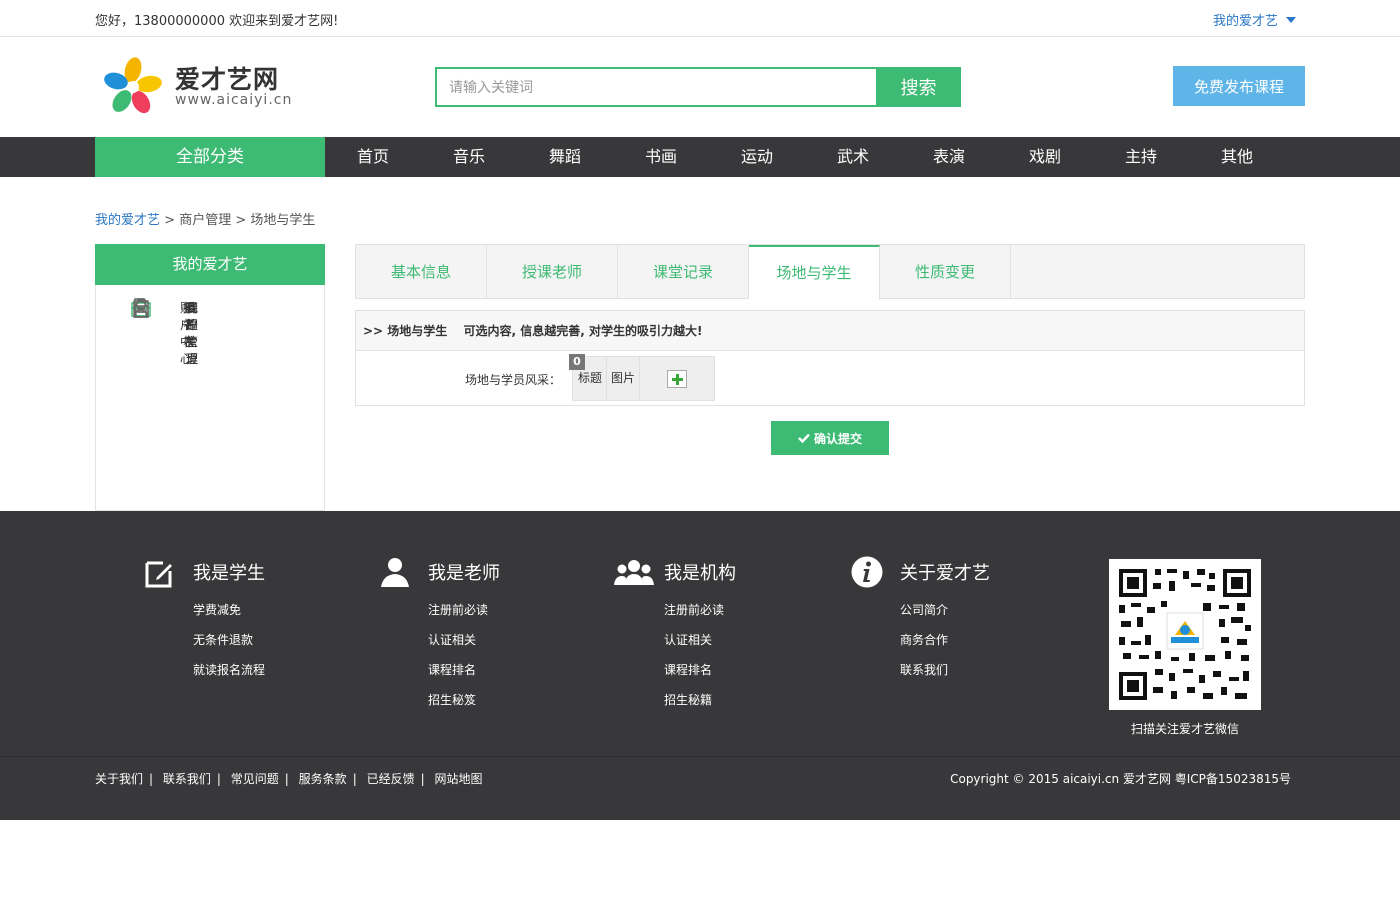  I want to click on footer-link: 招生秘笈, so click(464, 700).